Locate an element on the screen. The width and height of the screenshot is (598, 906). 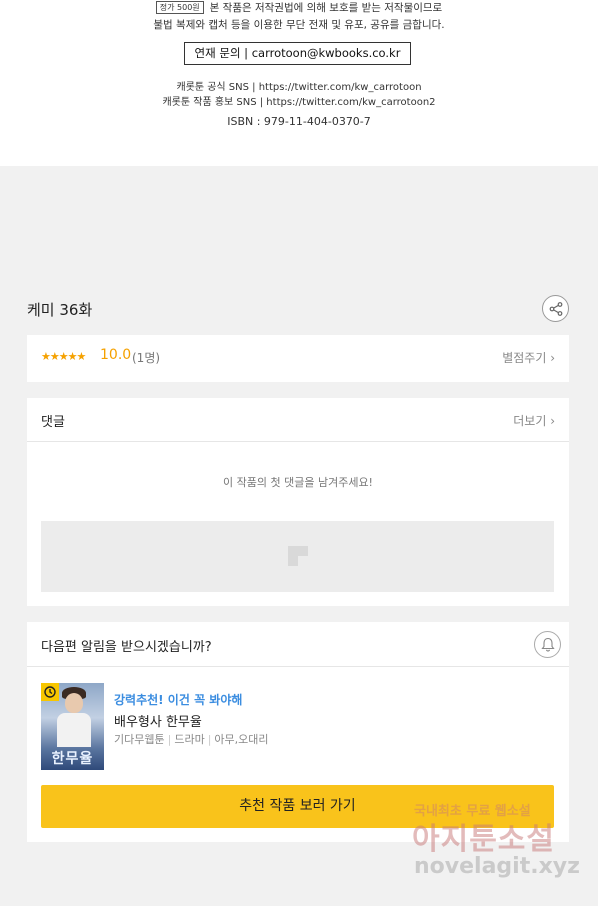
rating-score: 10.0 is located at coordinates (116, 355).